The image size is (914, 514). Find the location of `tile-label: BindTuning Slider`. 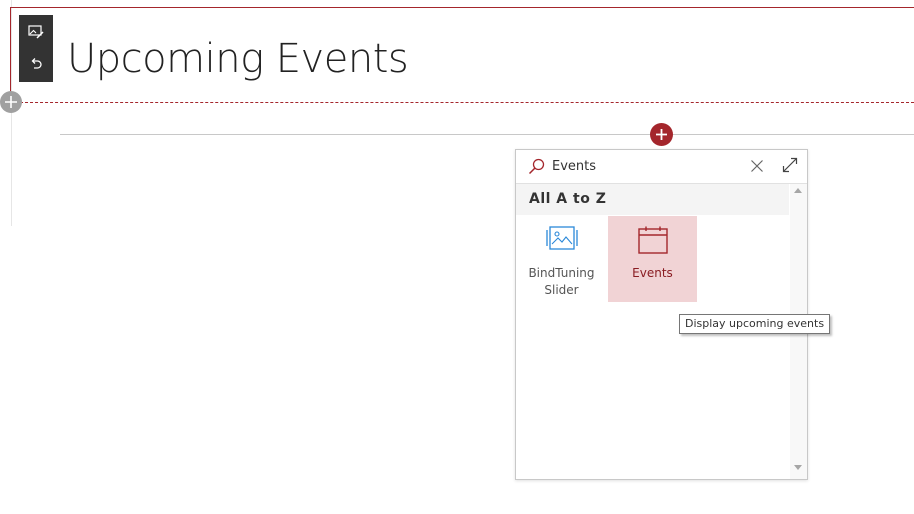

tile-label: BindTuning Slider is located at coordinates (561, 281).